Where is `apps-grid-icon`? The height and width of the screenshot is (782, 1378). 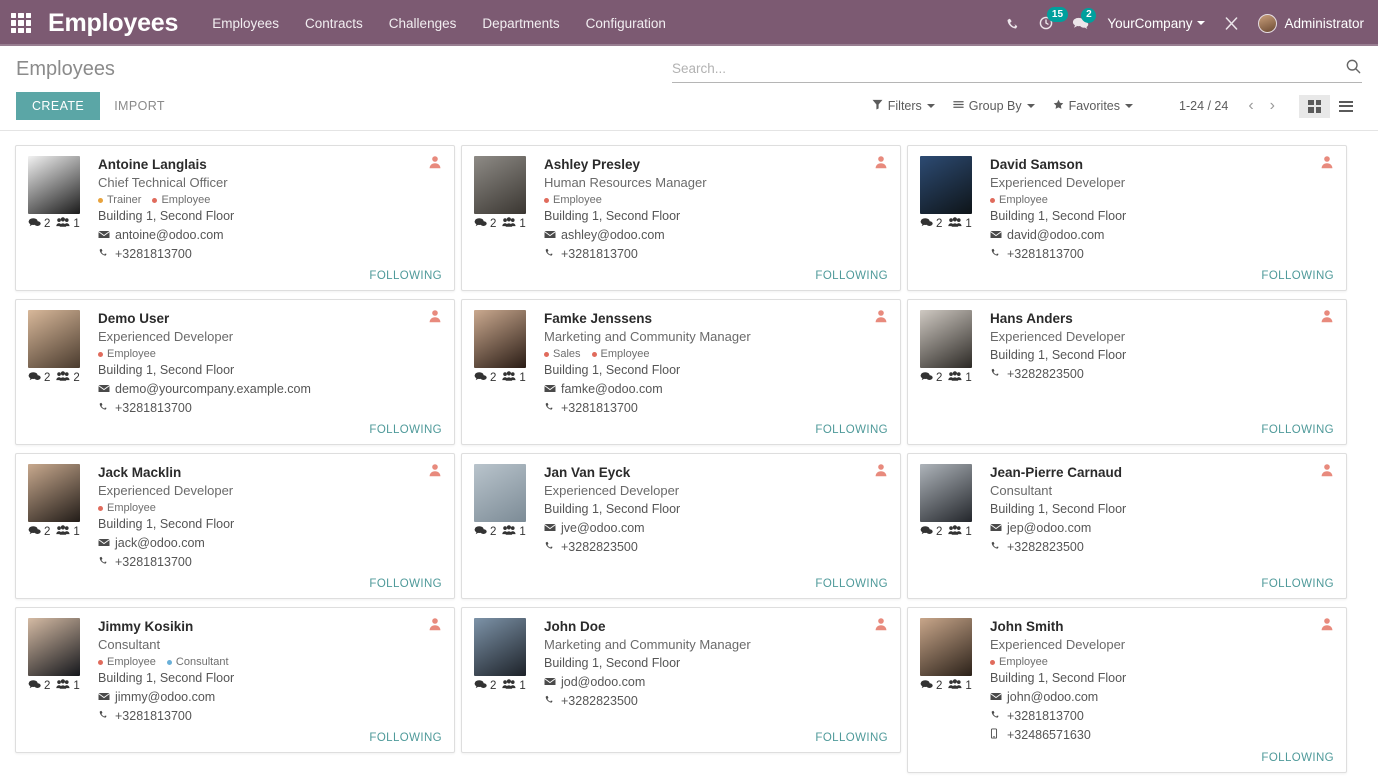 apps-grid-icon is located at coordinates (21, 23).